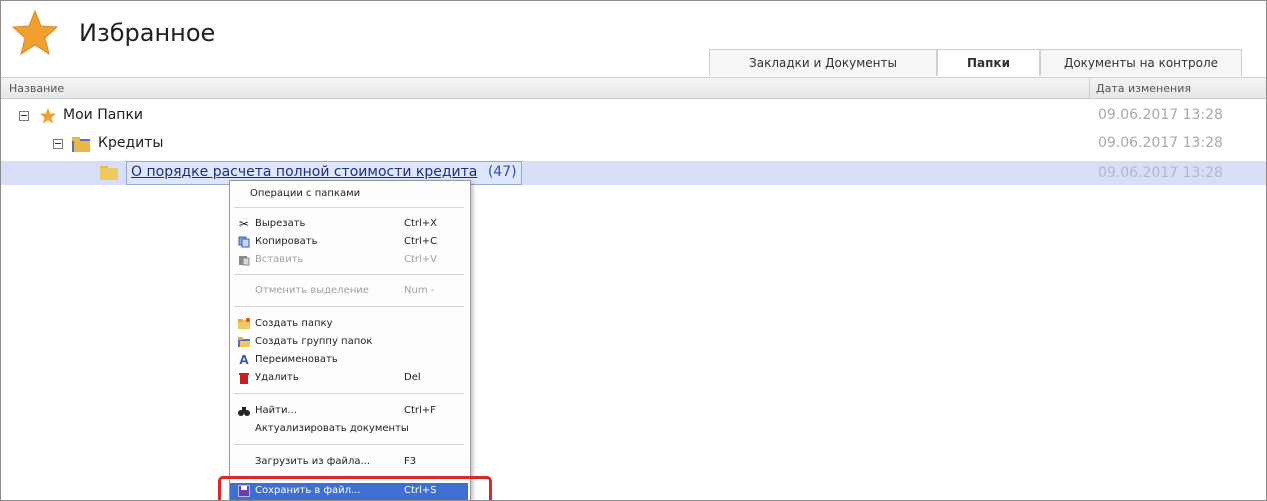 This screenshot has height=501, width=1267. What do you see at coordinates (296, 359) in the screenshot?
I see `menu-item-label: Переименовать` at bounding box center [296, 359].